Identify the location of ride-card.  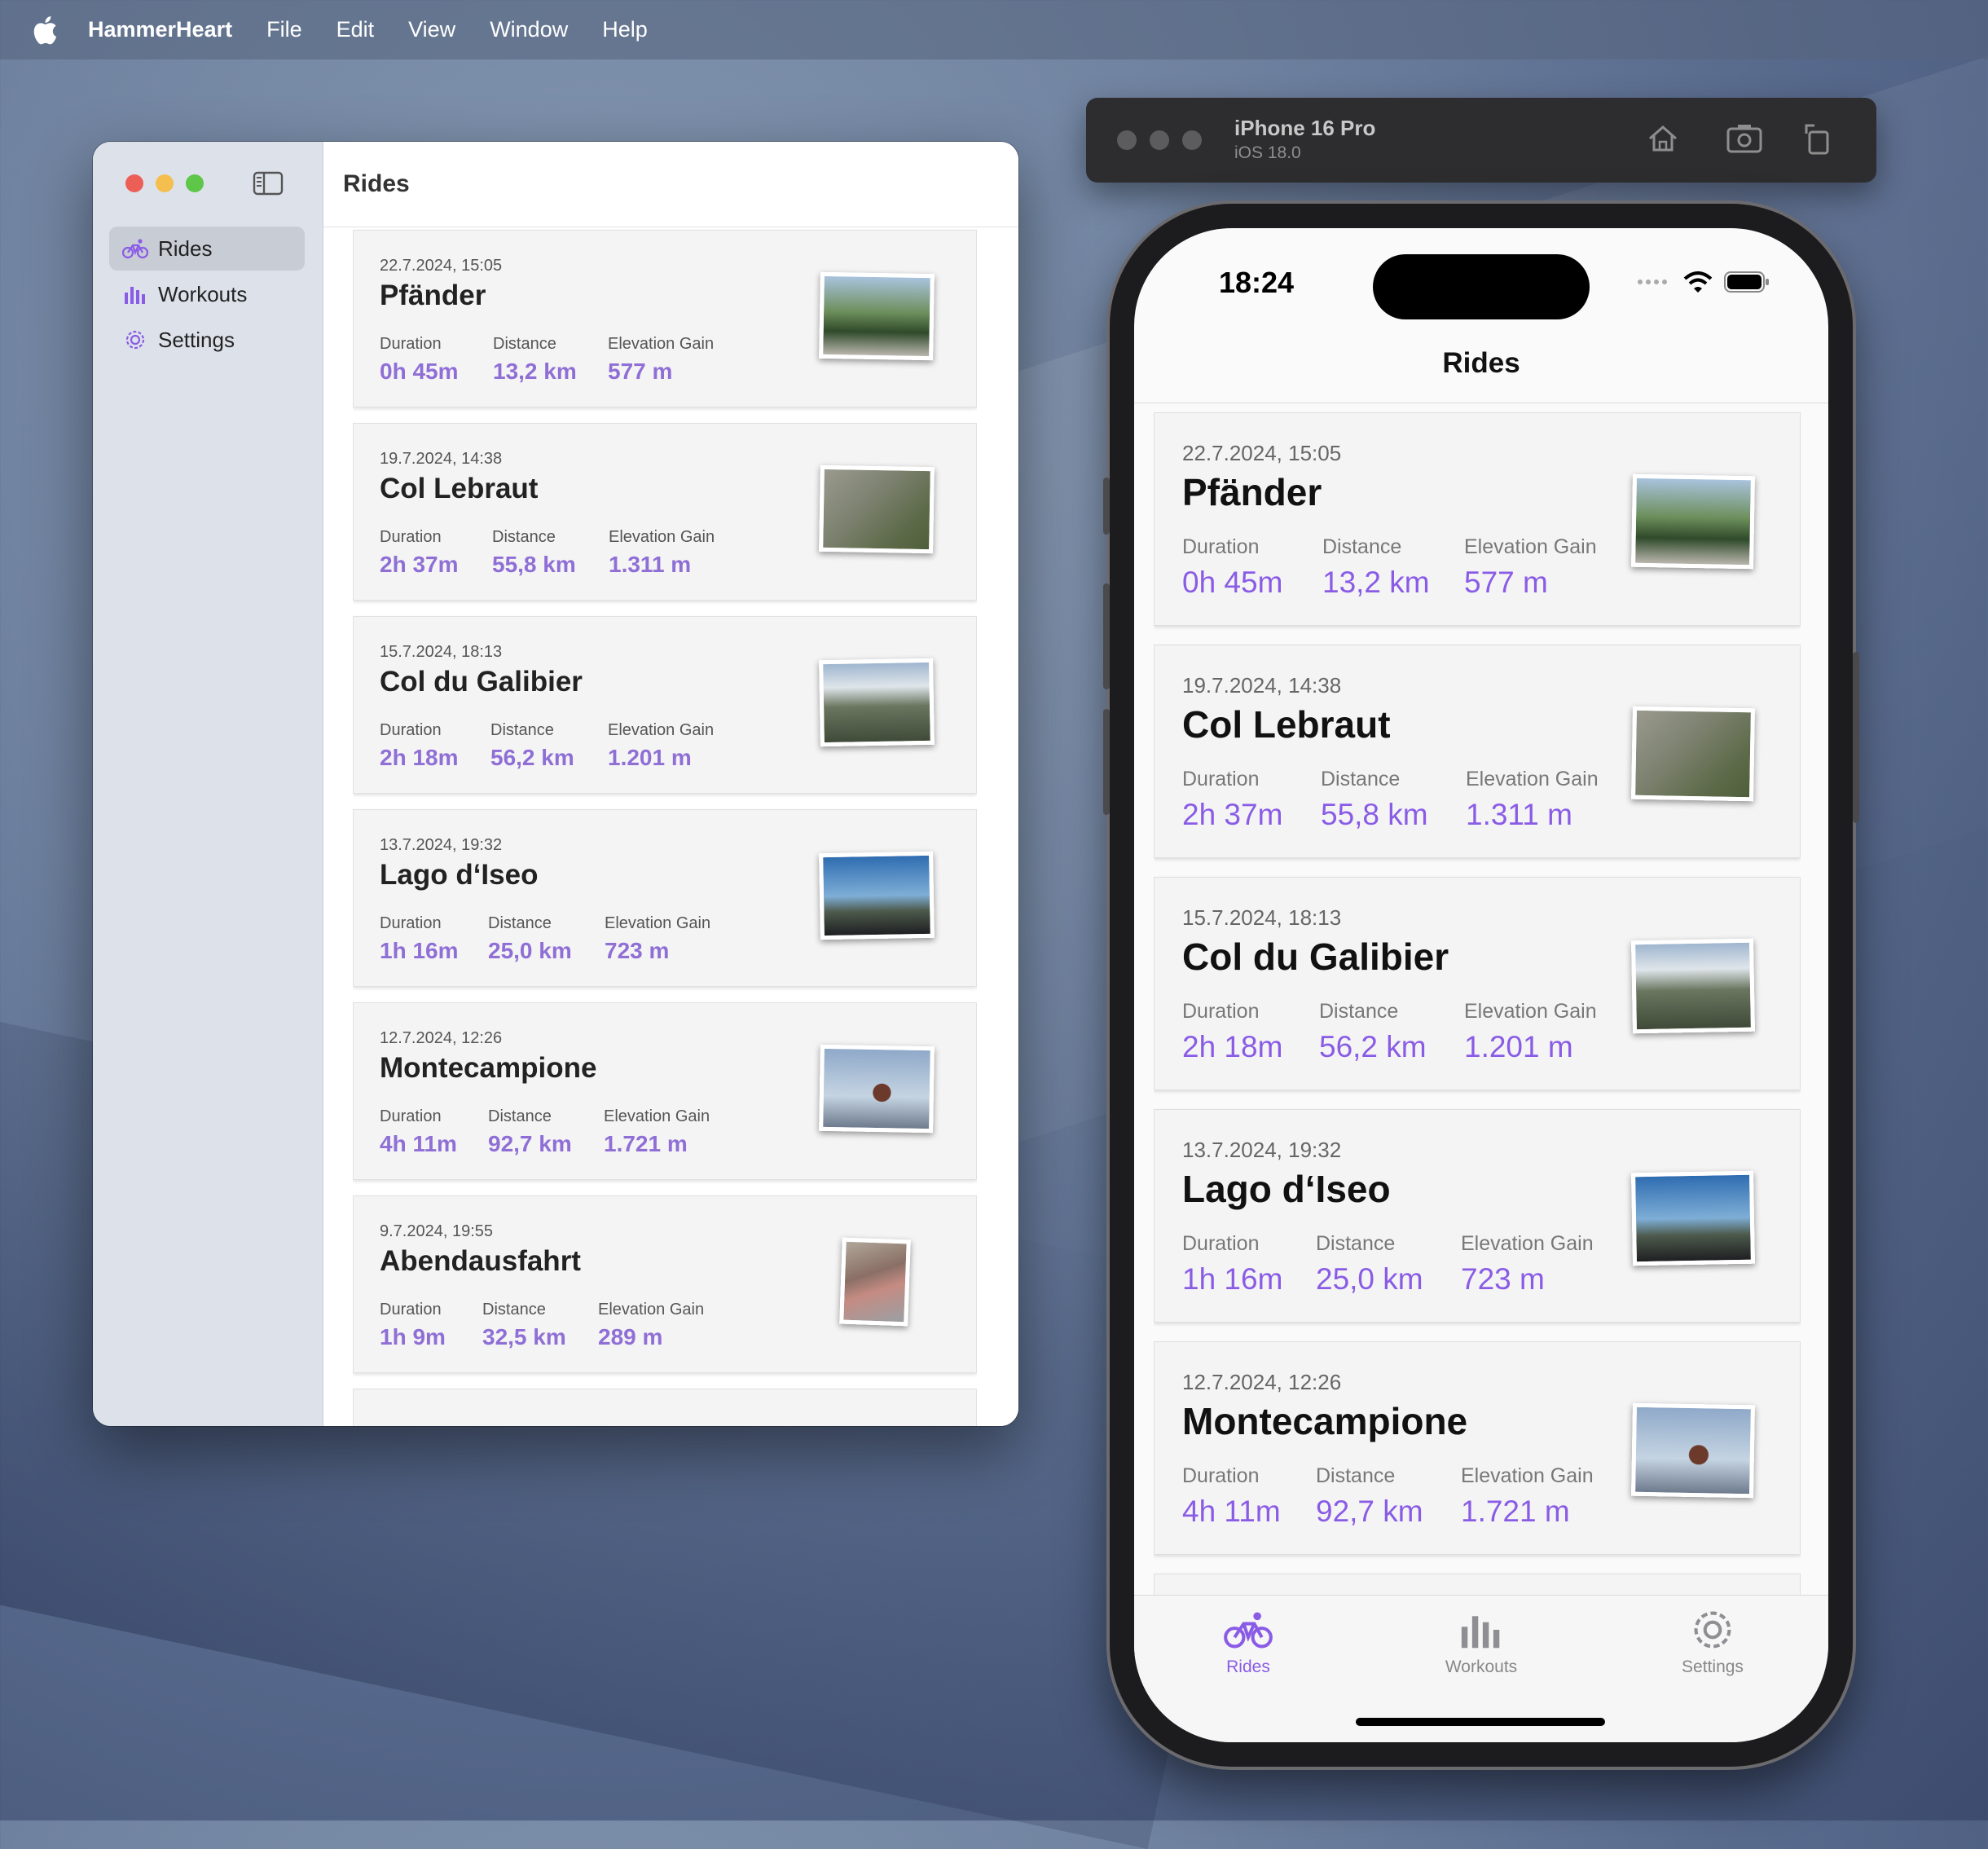
(665, 1407).